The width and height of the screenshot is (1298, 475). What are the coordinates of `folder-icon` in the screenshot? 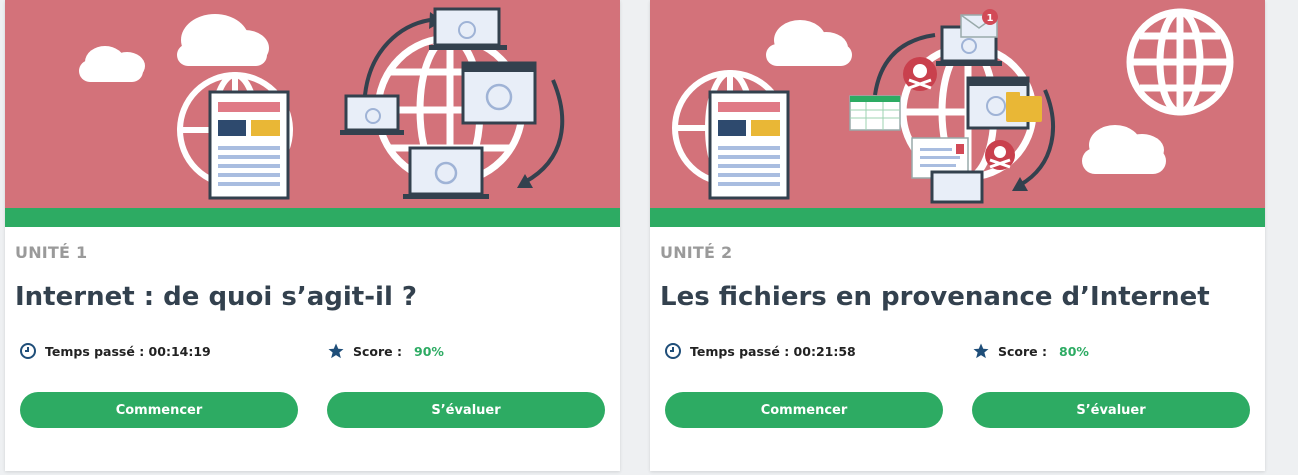 It's located at (1024, 107).